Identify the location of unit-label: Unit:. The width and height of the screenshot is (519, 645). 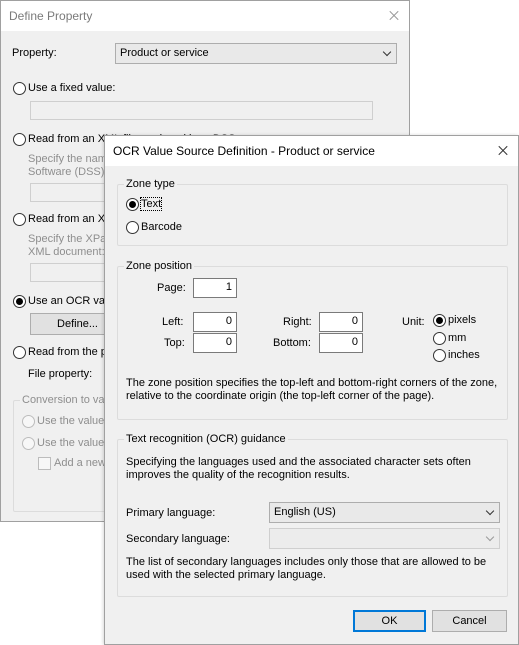
(413, 322).